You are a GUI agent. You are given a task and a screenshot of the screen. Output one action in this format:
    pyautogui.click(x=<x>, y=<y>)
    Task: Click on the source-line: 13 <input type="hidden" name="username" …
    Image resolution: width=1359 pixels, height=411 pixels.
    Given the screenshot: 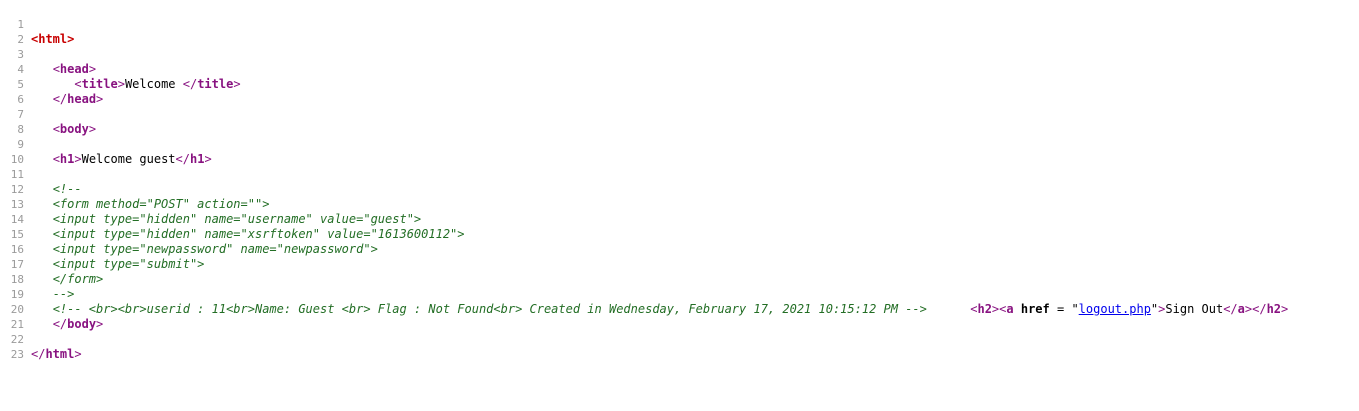 What is the action you would take?
    pyautogui.click(x=679, y=204)
    